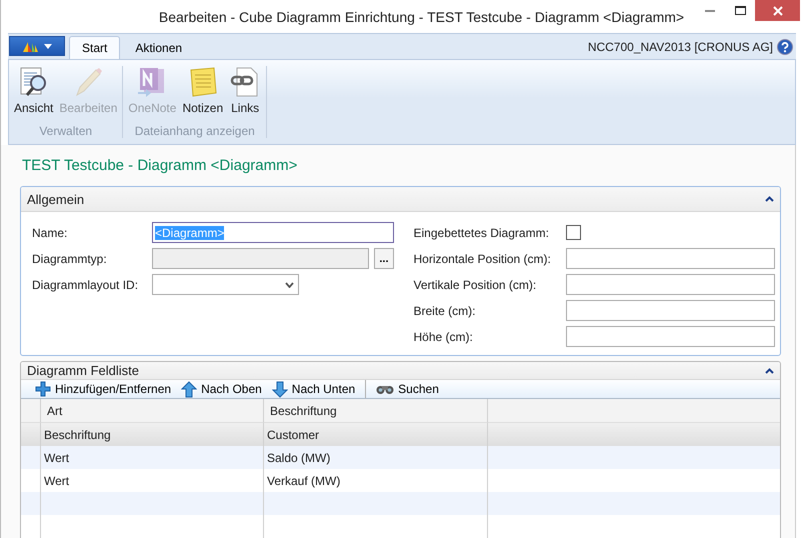 The height and width of the screenshot is (538, 802). I want to click on field-label: Vertikale Position (cm):, so click(476, 285).